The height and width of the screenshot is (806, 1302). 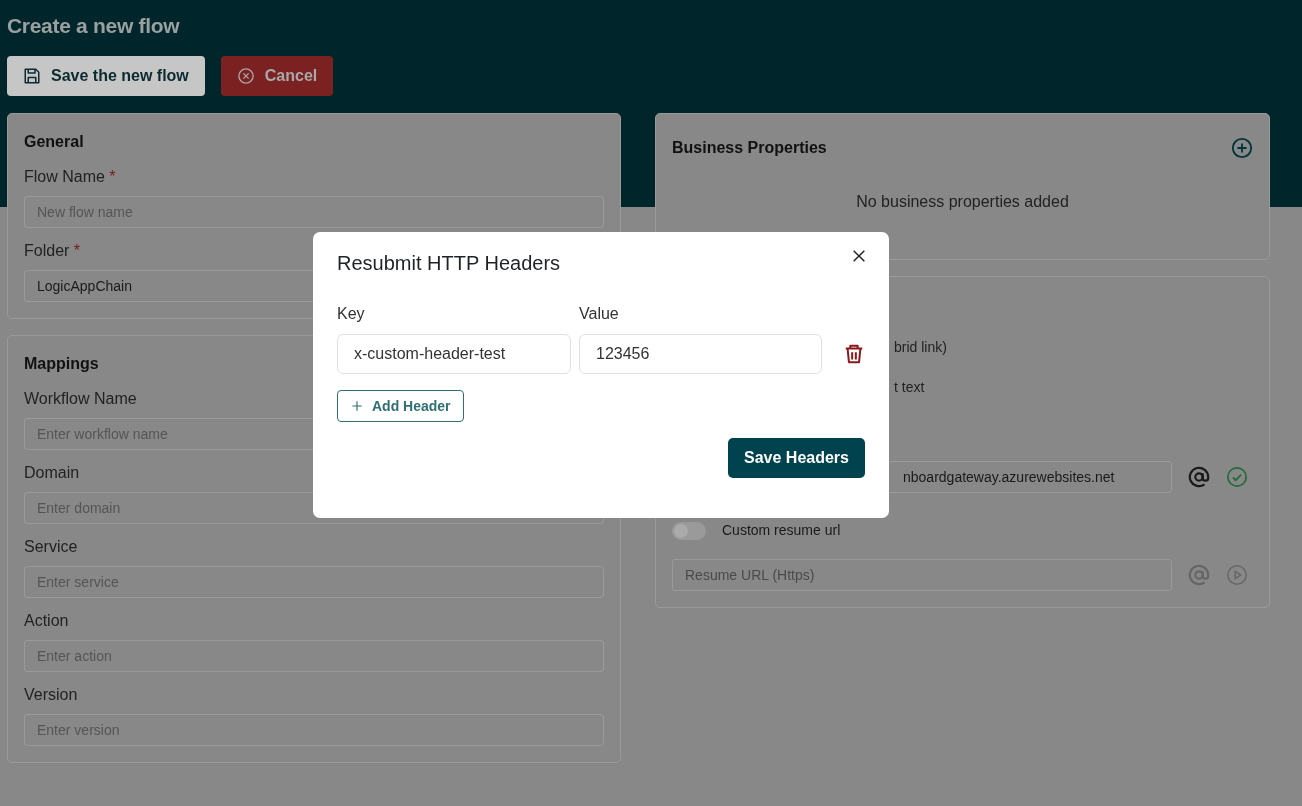 I want to click on field-label: Action, so click(x=46, y=620).